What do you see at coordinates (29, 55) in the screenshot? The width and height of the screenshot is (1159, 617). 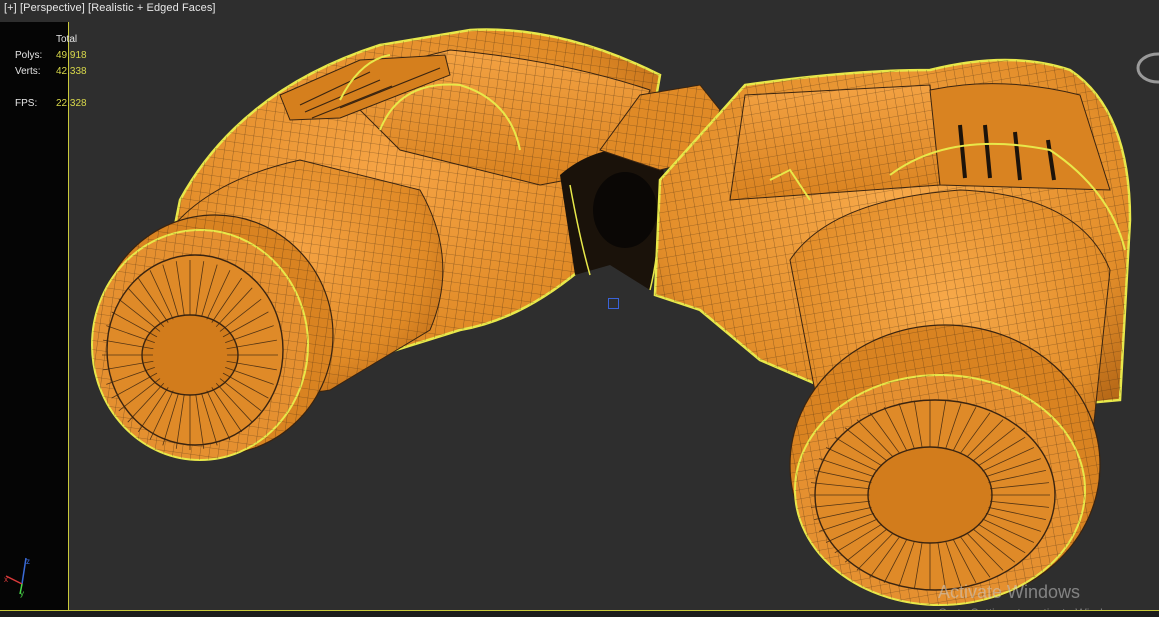 I see `polys-label: Polys:` at bounding box center [29, 55].